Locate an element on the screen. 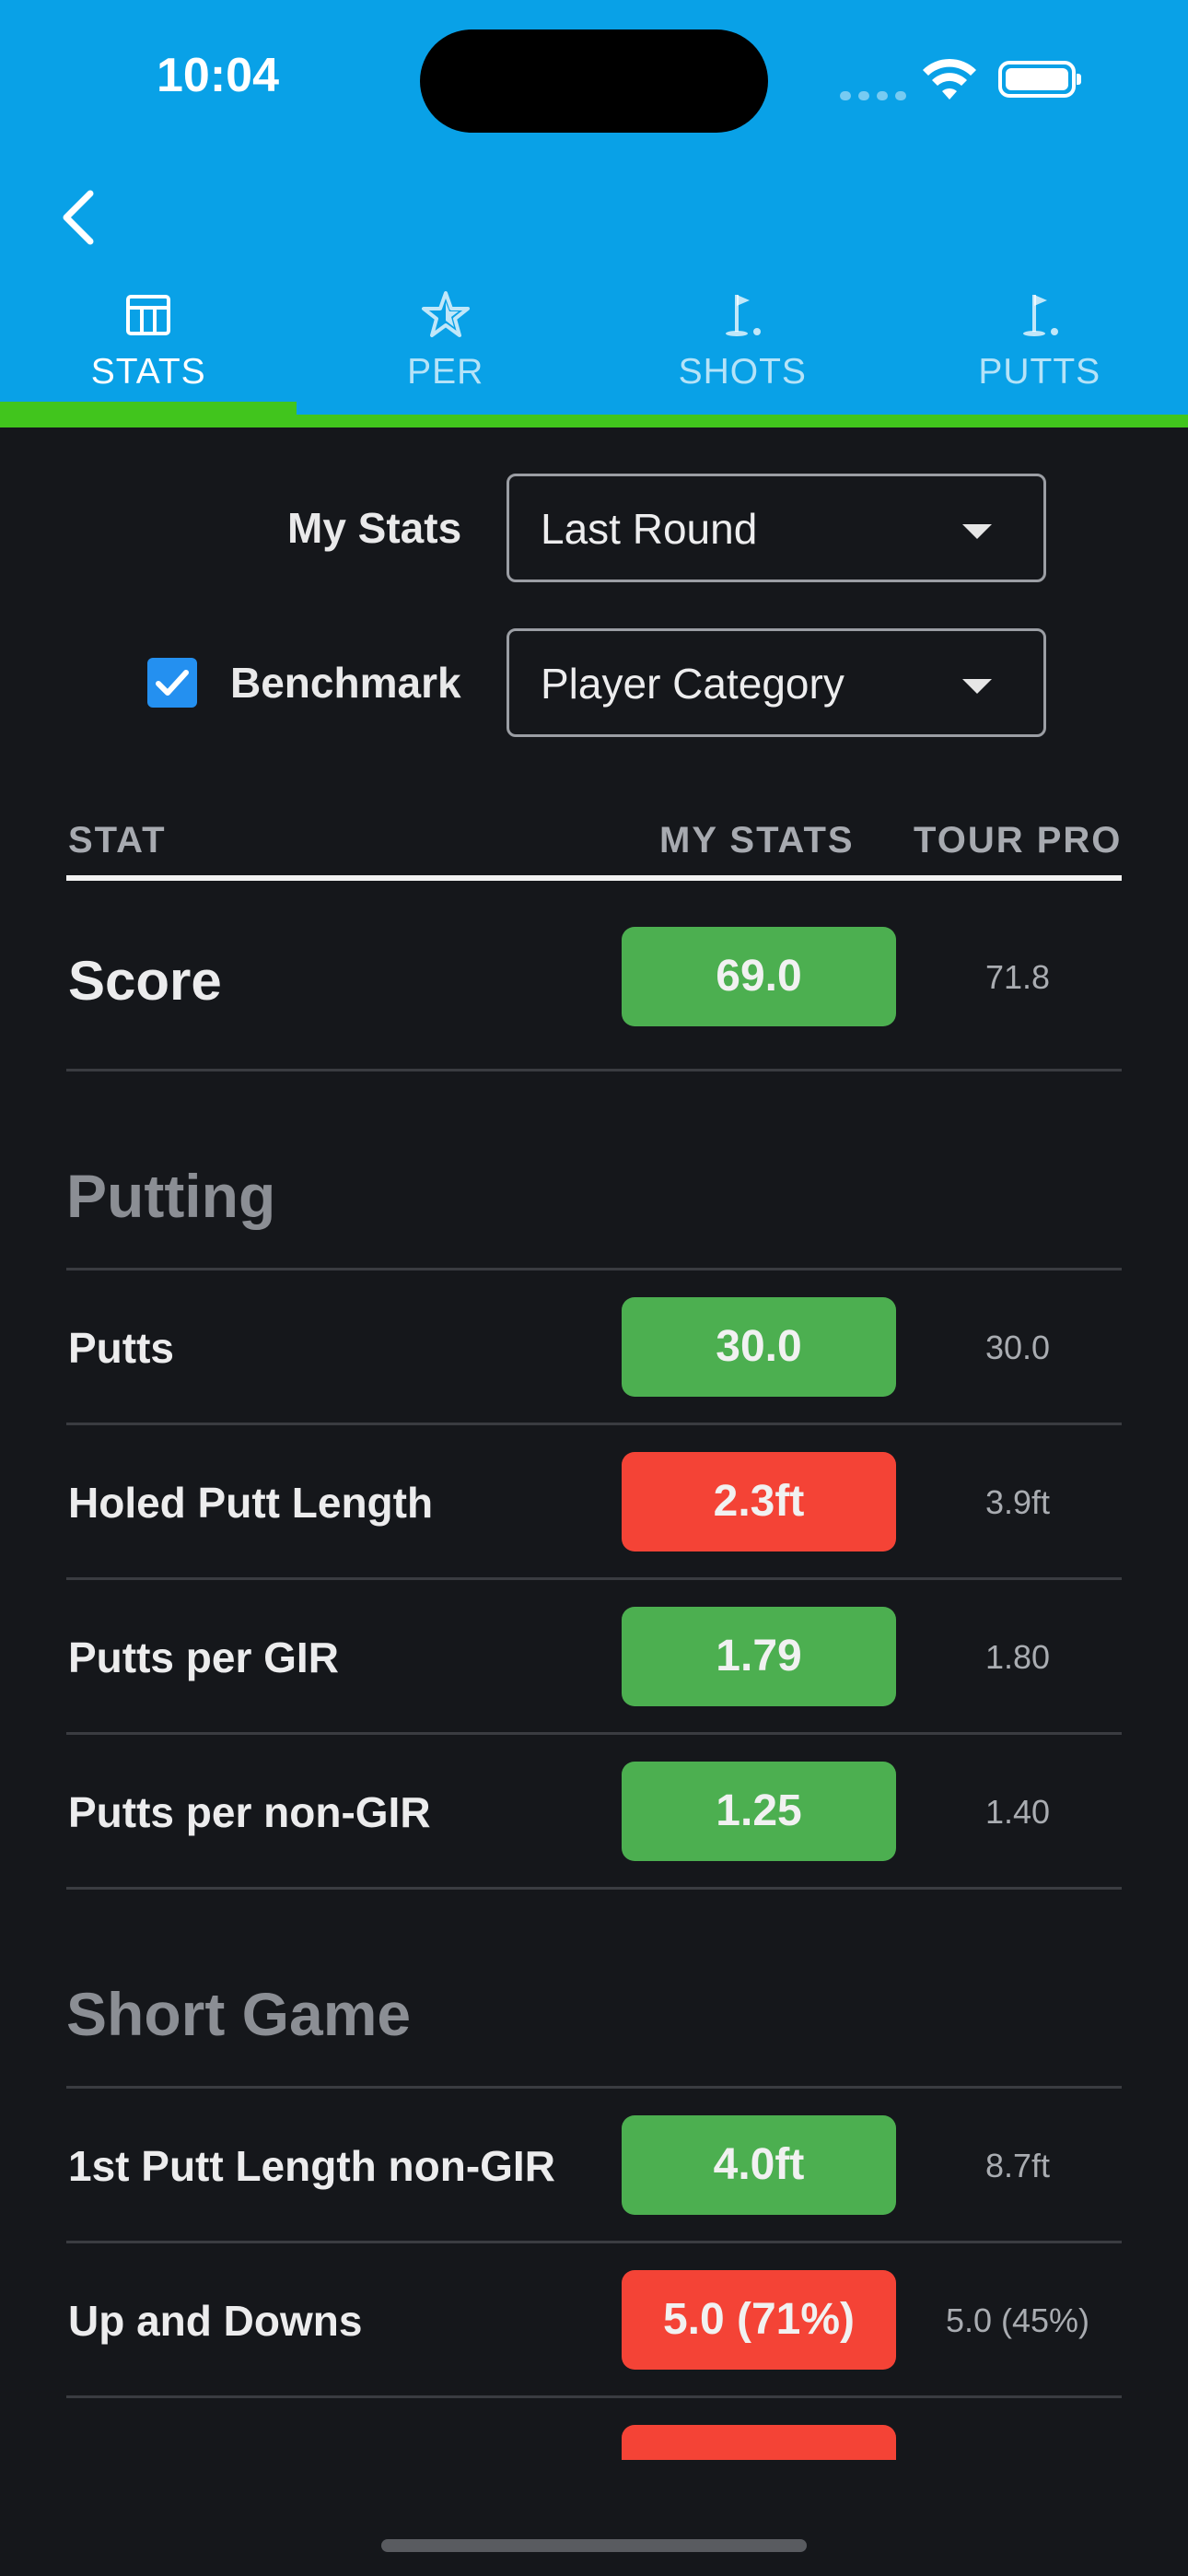  stat-my-value: 2.3ft is located at coordinates (759, 1501).